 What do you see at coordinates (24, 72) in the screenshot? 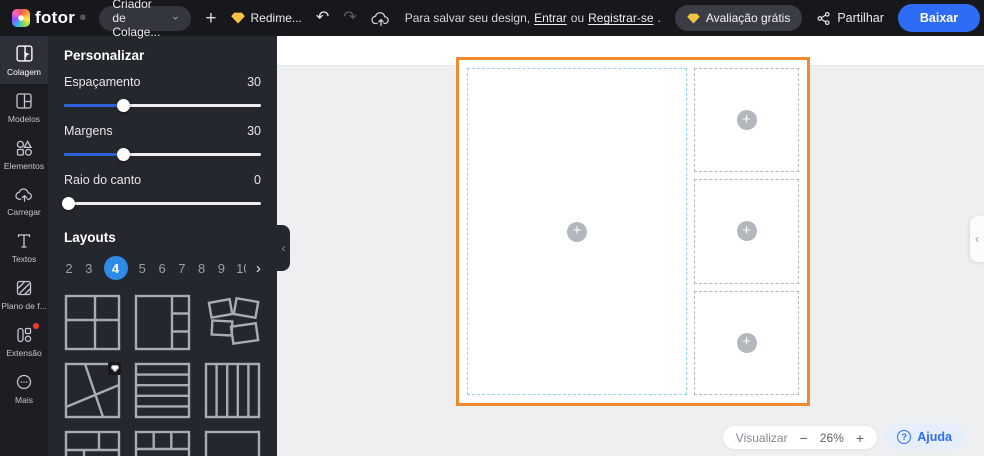
I see `sidebar-item-label: Colagem` at bounding box center [24, 72].